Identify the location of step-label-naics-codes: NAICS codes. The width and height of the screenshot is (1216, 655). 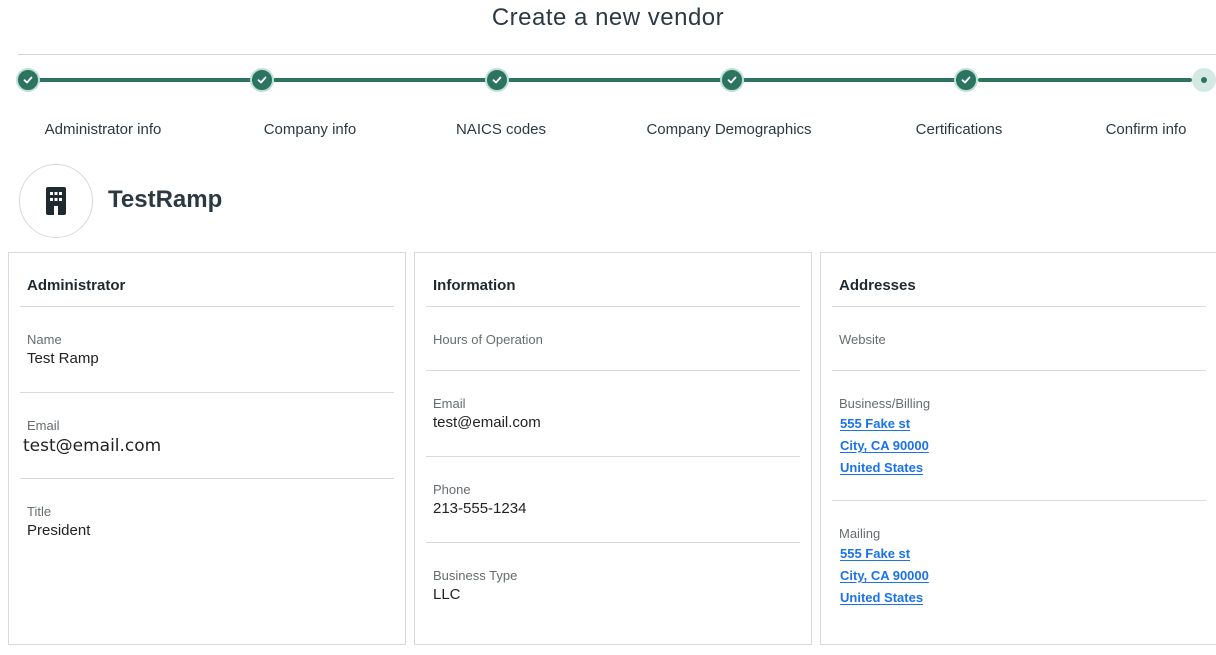
(501, 129).